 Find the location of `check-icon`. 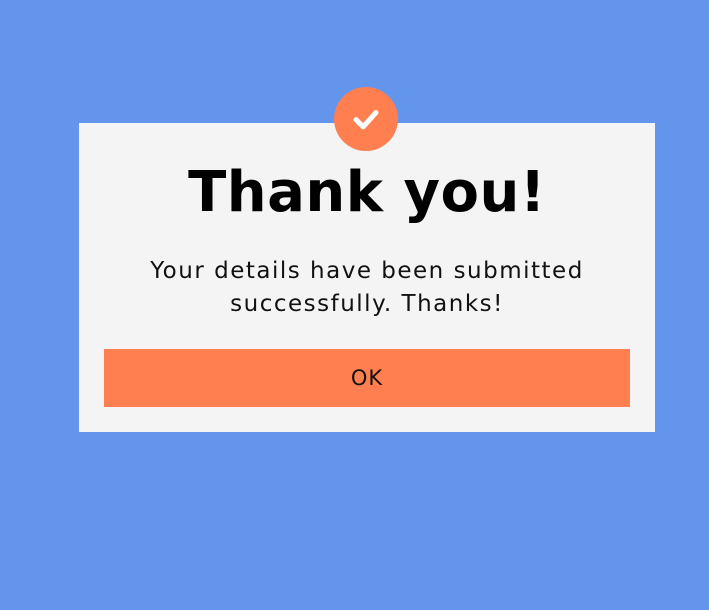

check-icon is located at coordinates (366, 120).